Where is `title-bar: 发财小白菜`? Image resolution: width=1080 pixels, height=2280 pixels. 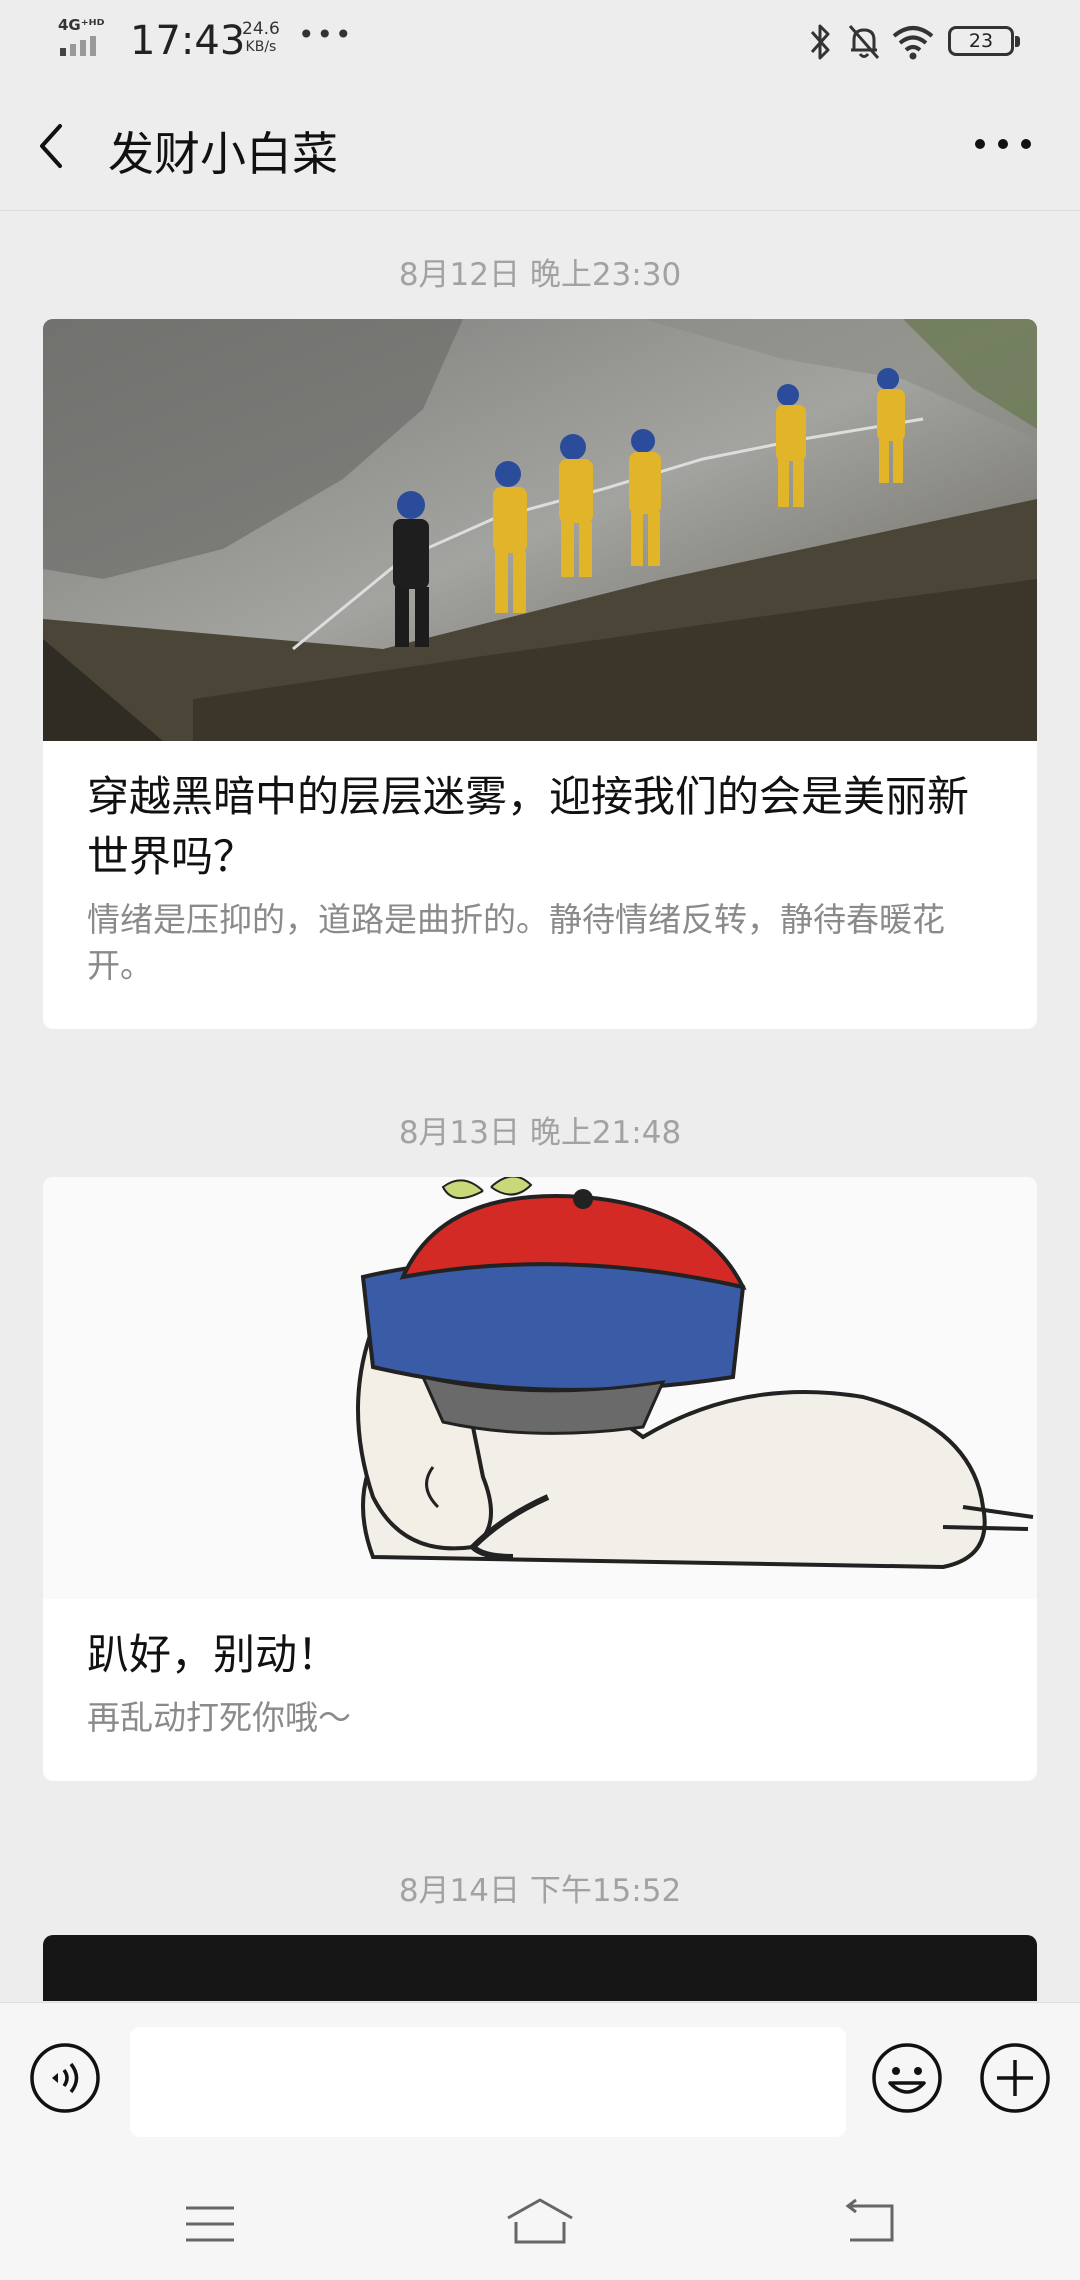
title-bar: 发财小白菜 is located at coordinates (540, 145).